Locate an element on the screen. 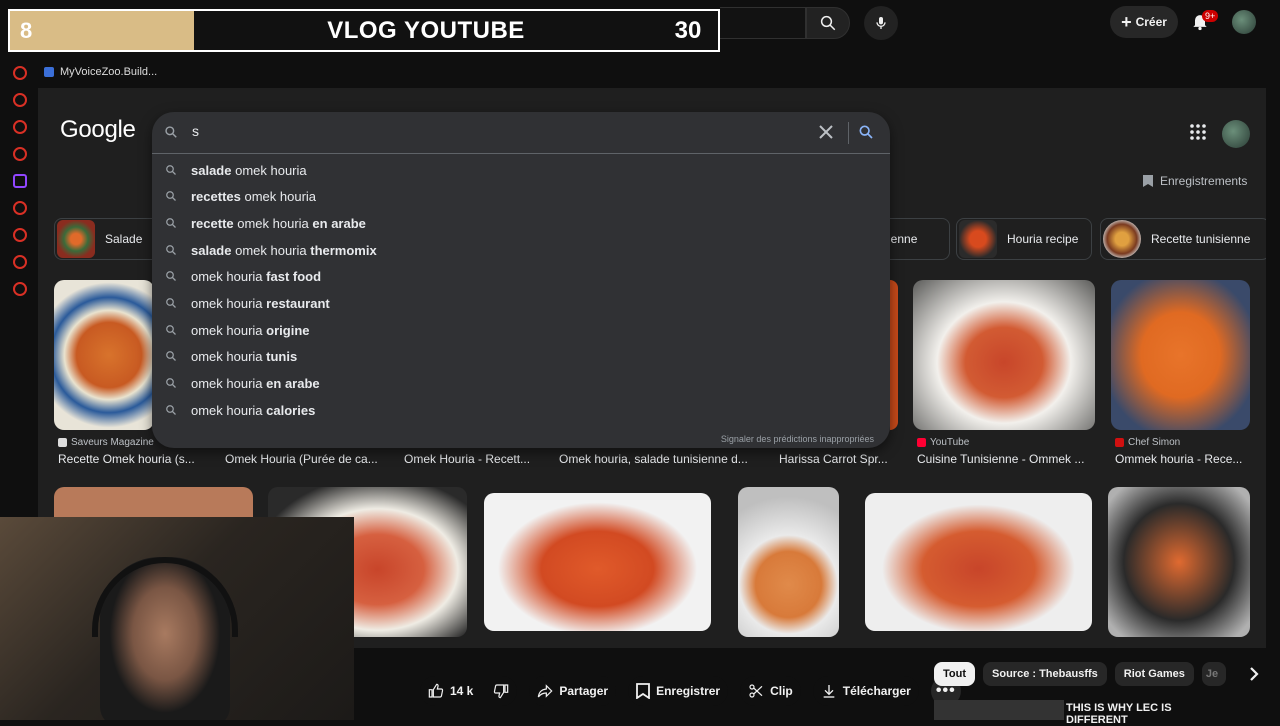  suggestion-bold: fast food is located at coordinates (294, 276).